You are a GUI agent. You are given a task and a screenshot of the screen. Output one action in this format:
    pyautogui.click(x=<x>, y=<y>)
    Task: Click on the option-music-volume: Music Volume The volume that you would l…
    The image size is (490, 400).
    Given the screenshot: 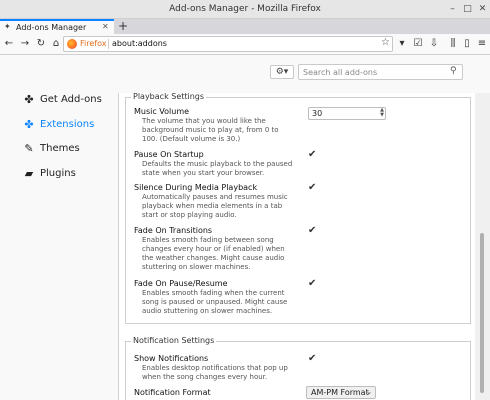 What is the action you would take?
    pyautogui.click(x=299, y=125)
    